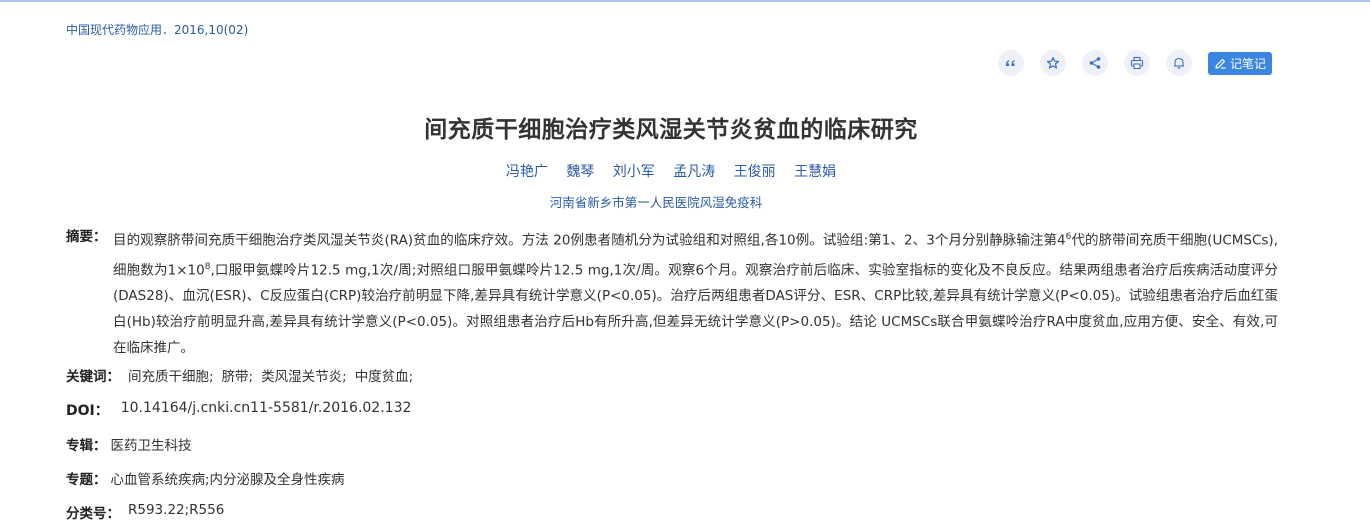  I want to click on keywords-section: 关键词： 间充质干细胞; 脐带; 类风湿关节炎; 中度贫血;, so click(239, 375).